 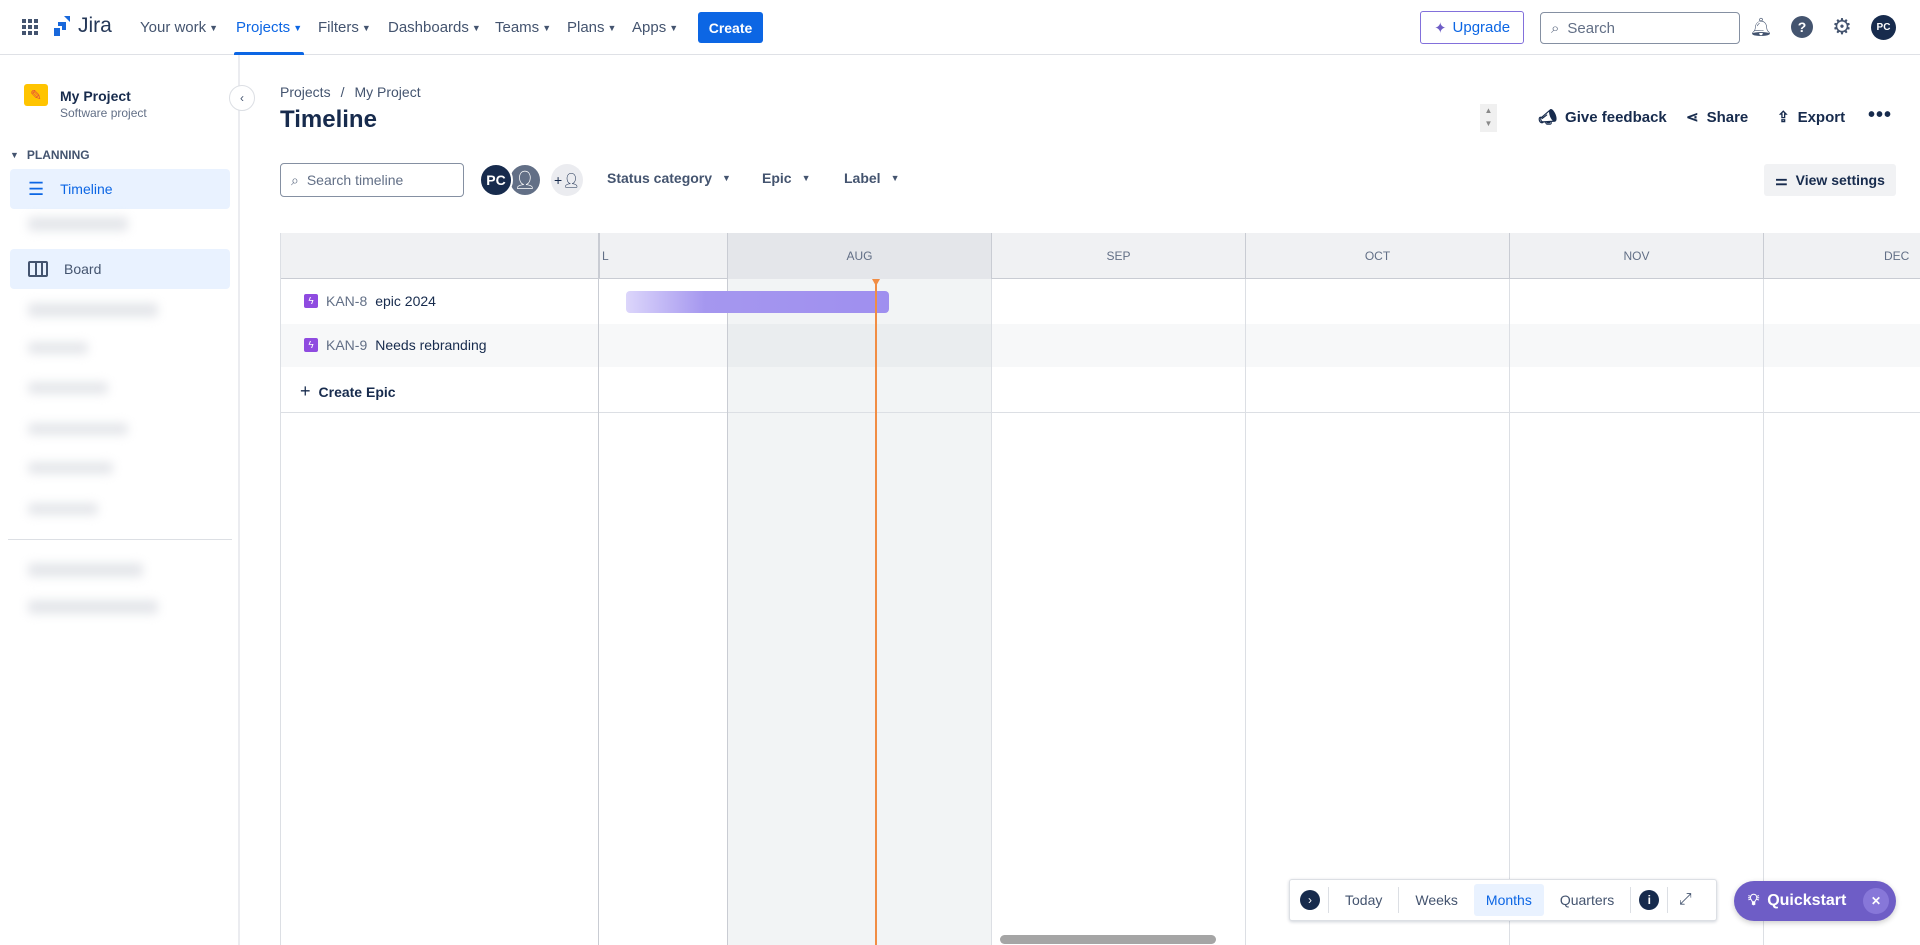 I want to click on create-epic-label: Create Epic, so click(x=357, y=391).